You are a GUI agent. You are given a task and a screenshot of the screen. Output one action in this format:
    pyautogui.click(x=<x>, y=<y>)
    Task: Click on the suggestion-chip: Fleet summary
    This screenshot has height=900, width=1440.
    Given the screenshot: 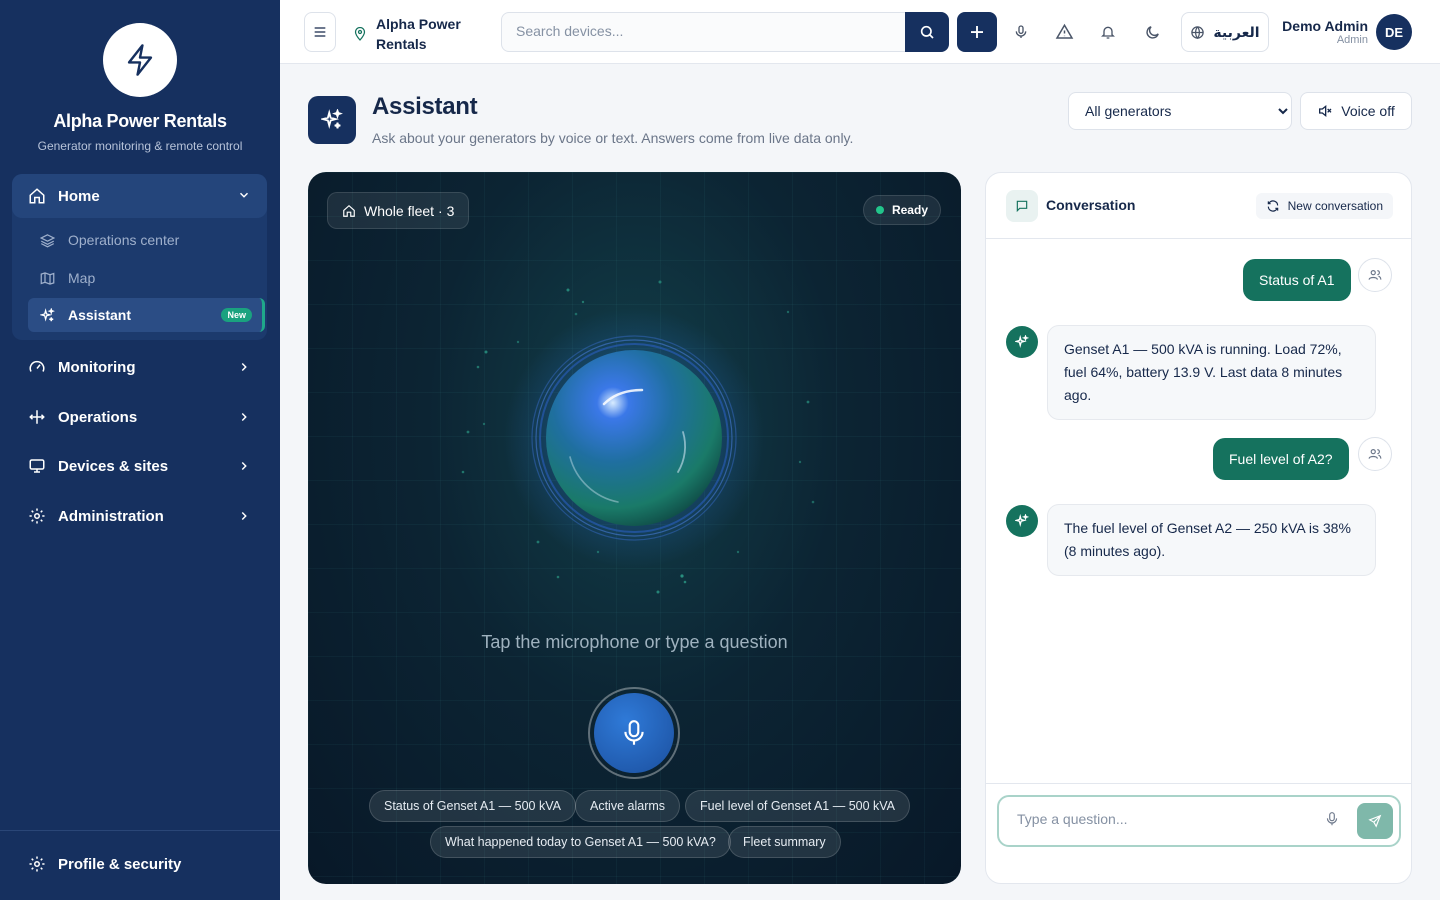 What is the action you would take?
    pyautogui.click(x=784, y=842)
    